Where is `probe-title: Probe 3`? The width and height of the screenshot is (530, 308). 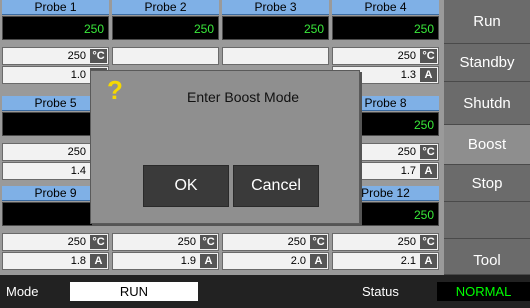 probe-title: Probe 3 is located at coordinates (275, 7).